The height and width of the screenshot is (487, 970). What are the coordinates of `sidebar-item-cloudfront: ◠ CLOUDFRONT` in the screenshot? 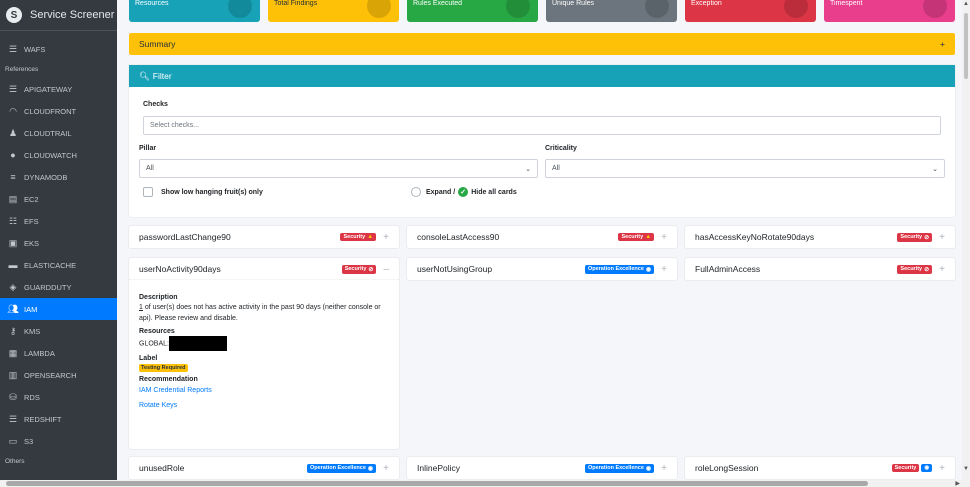 It's located at (58, 111).